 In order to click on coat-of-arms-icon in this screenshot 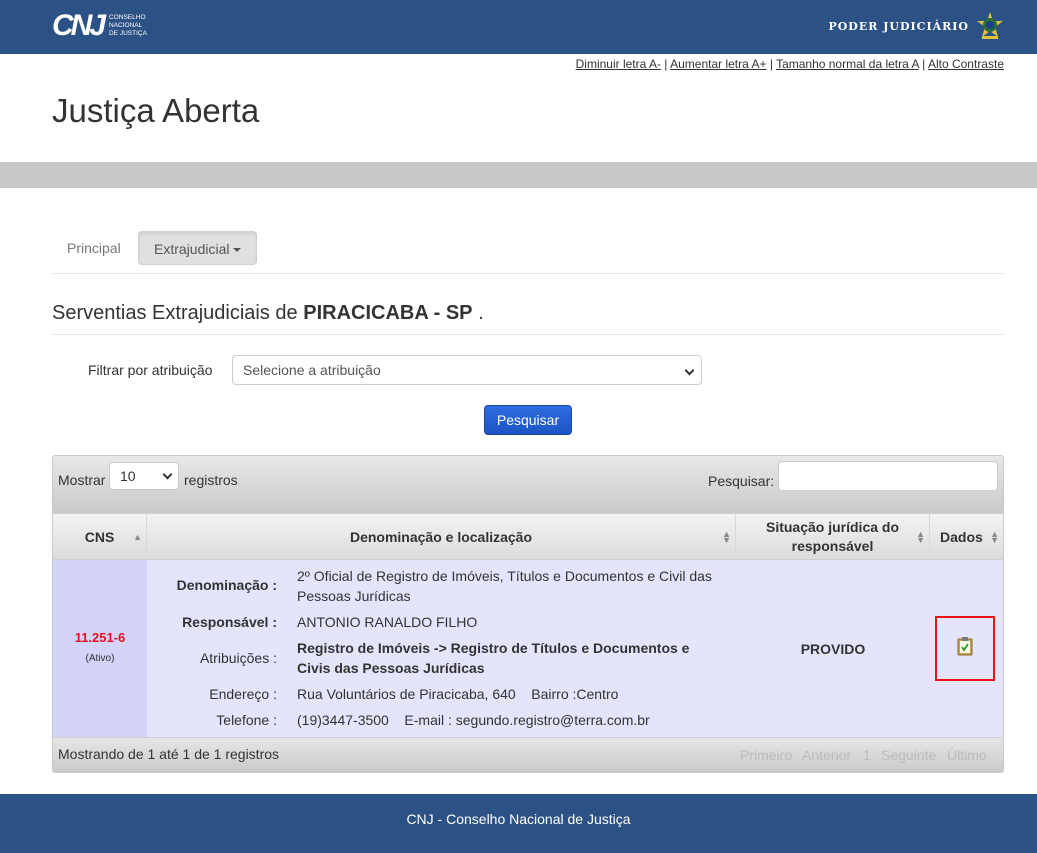, I will do `click(990, 25)`.